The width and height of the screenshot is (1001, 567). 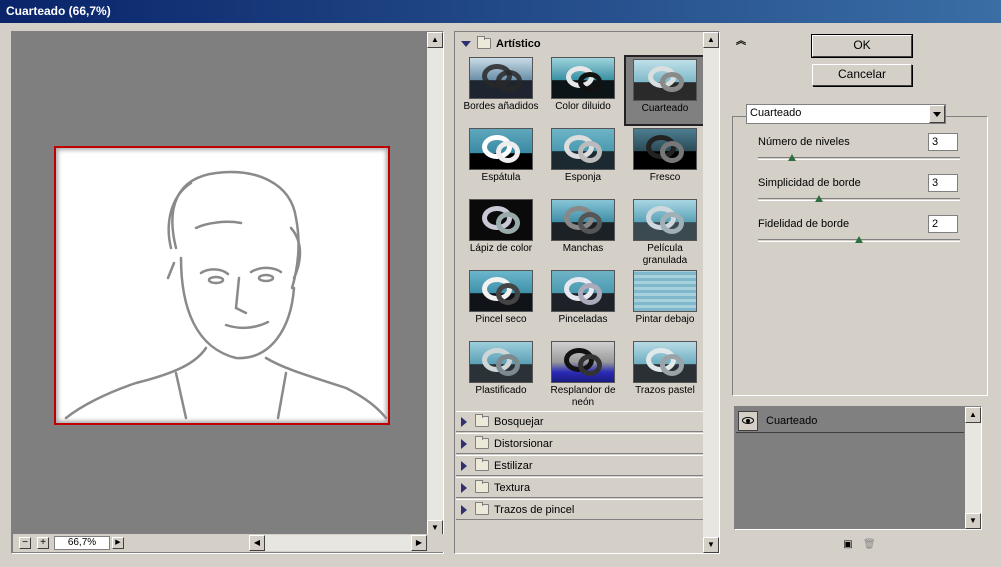 I want to click on effect-layer-name: Cuarteado, so click(x=792, y=420).